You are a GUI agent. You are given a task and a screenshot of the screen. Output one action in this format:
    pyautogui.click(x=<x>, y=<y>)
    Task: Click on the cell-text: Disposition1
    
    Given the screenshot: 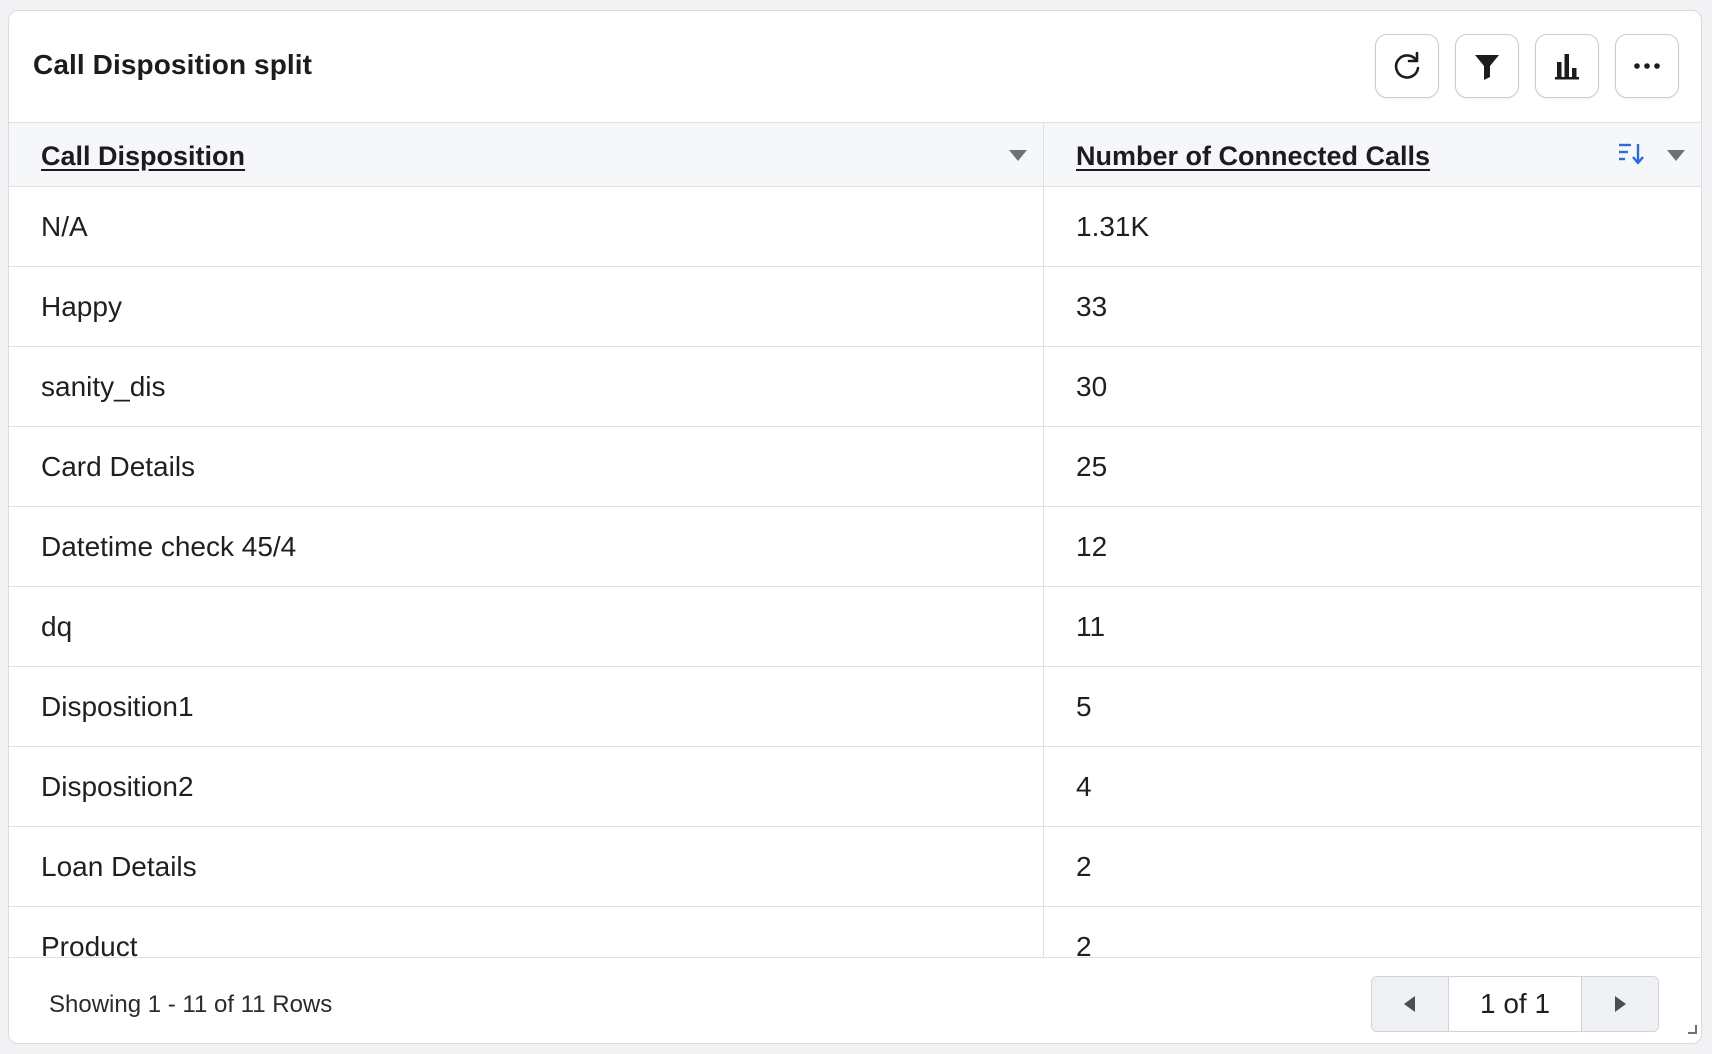 What is the action you would take?
    pyautogui.click(x=117, y=706)
    